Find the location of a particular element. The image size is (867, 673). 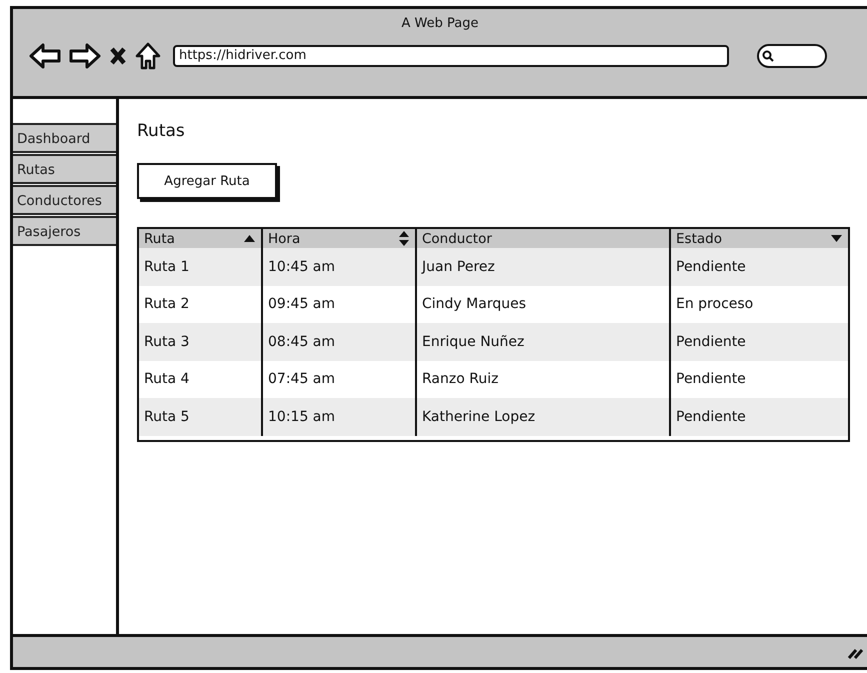

table-cell: Katherine Lopez is located at coordinates (542, 417).